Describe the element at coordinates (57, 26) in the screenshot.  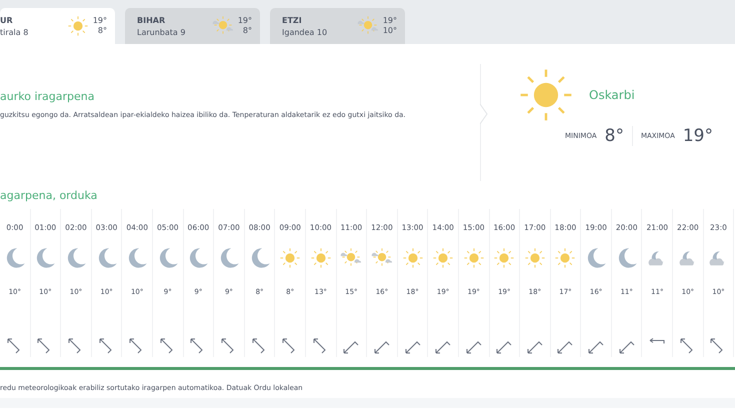
I see `day-tab: UR tirala 8 19° 8°` at that location.